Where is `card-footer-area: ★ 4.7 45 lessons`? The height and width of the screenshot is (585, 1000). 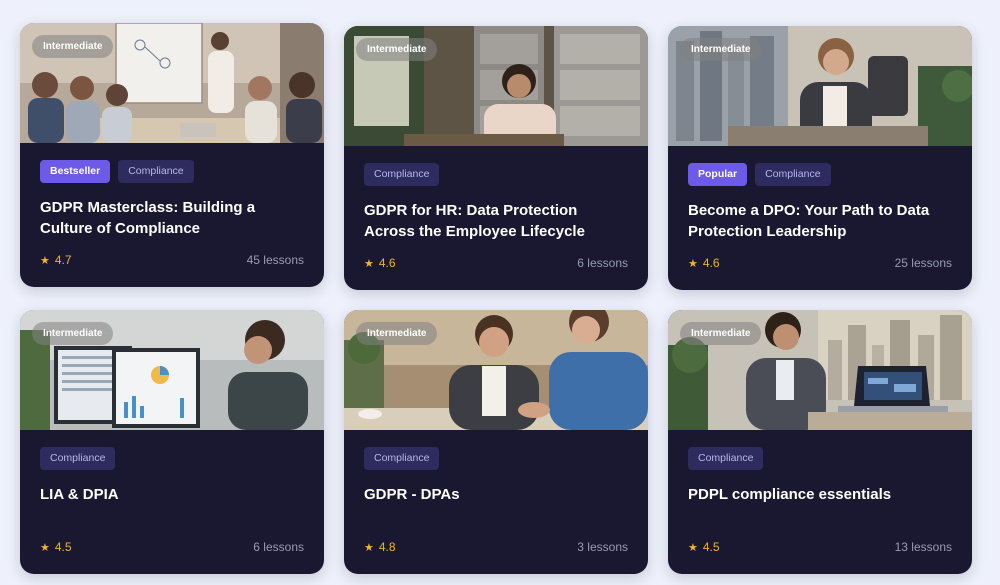 card-footer-area: ★ 4.7 45 lessons is located at coordinates (172, 267).